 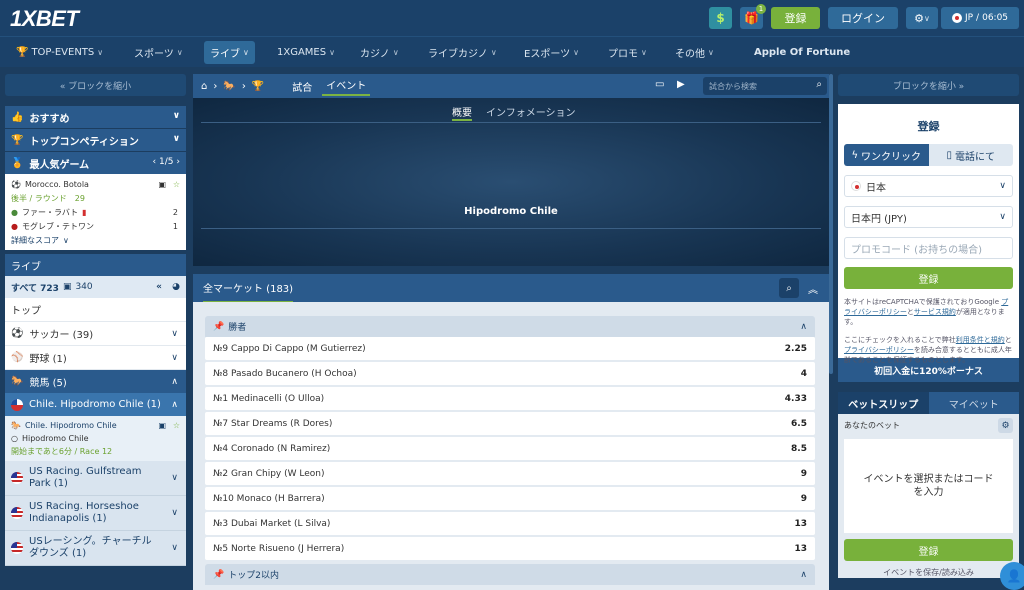 I want to click on nav-top-events: 🏆 TOP-EVENTS ∨, so click(x=59, y=52).